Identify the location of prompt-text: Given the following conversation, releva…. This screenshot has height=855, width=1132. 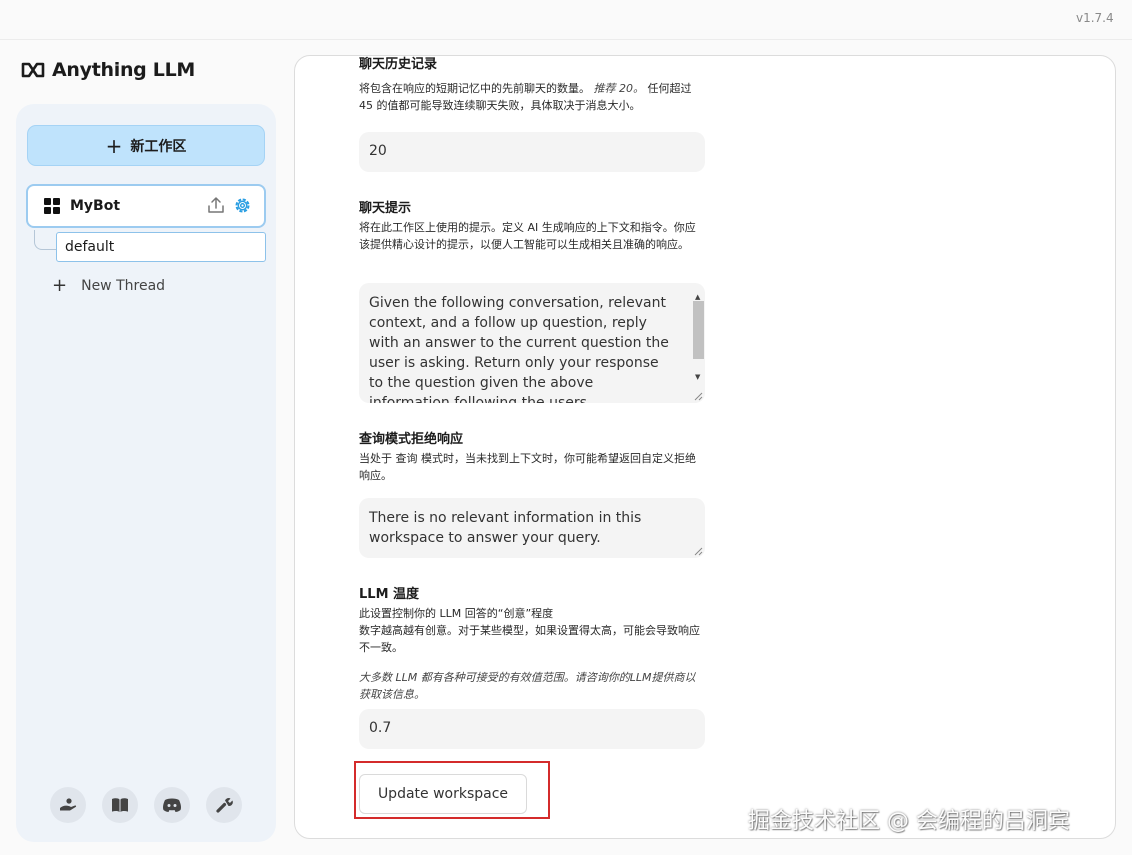
(519, 349).